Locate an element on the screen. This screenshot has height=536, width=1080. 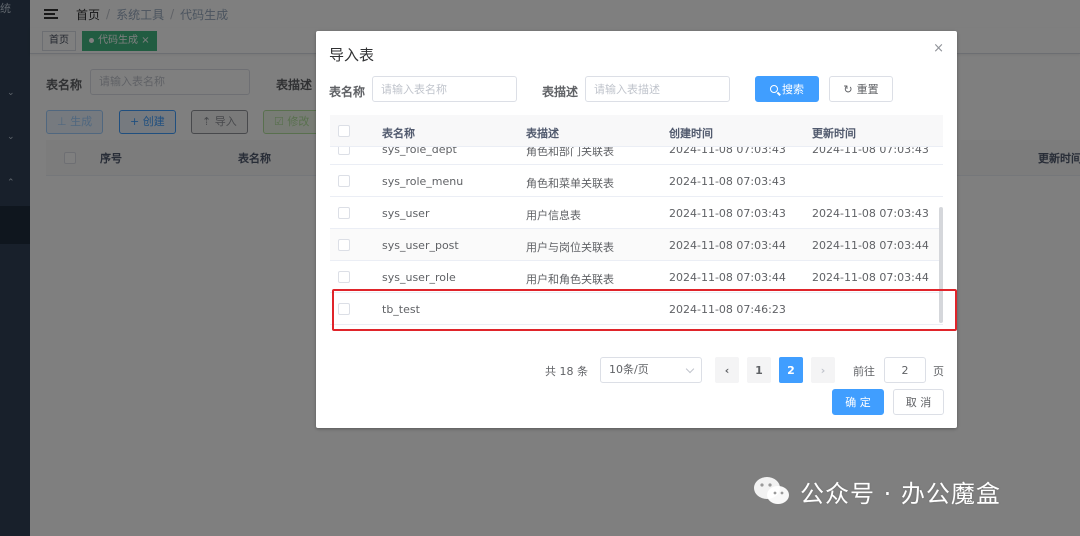
cell-table-desc: 用户与岗位关联表 is located at coordinates (570, 247).